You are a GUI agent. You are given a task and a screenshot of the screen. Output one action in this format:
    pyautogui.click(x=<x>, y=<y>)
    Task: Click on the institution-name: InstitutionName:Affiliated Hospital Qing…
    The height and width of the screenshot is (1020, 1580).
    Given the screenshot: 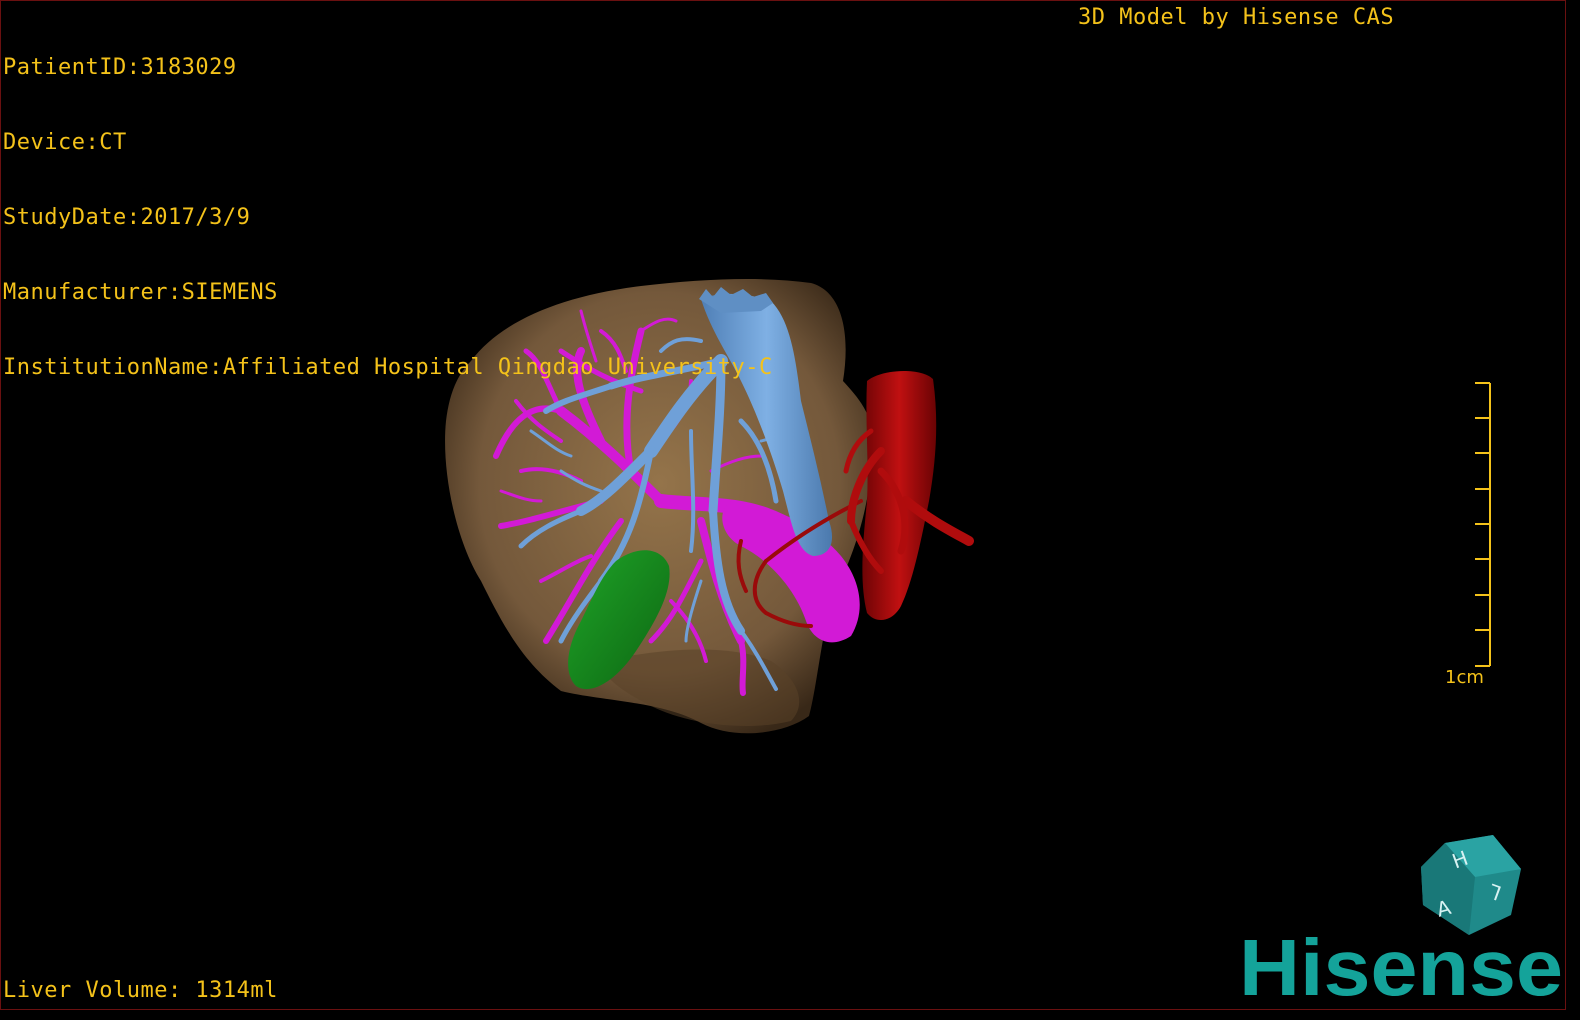 What is the action you would take?
    pyautogui.click(x=388, y=367)
    